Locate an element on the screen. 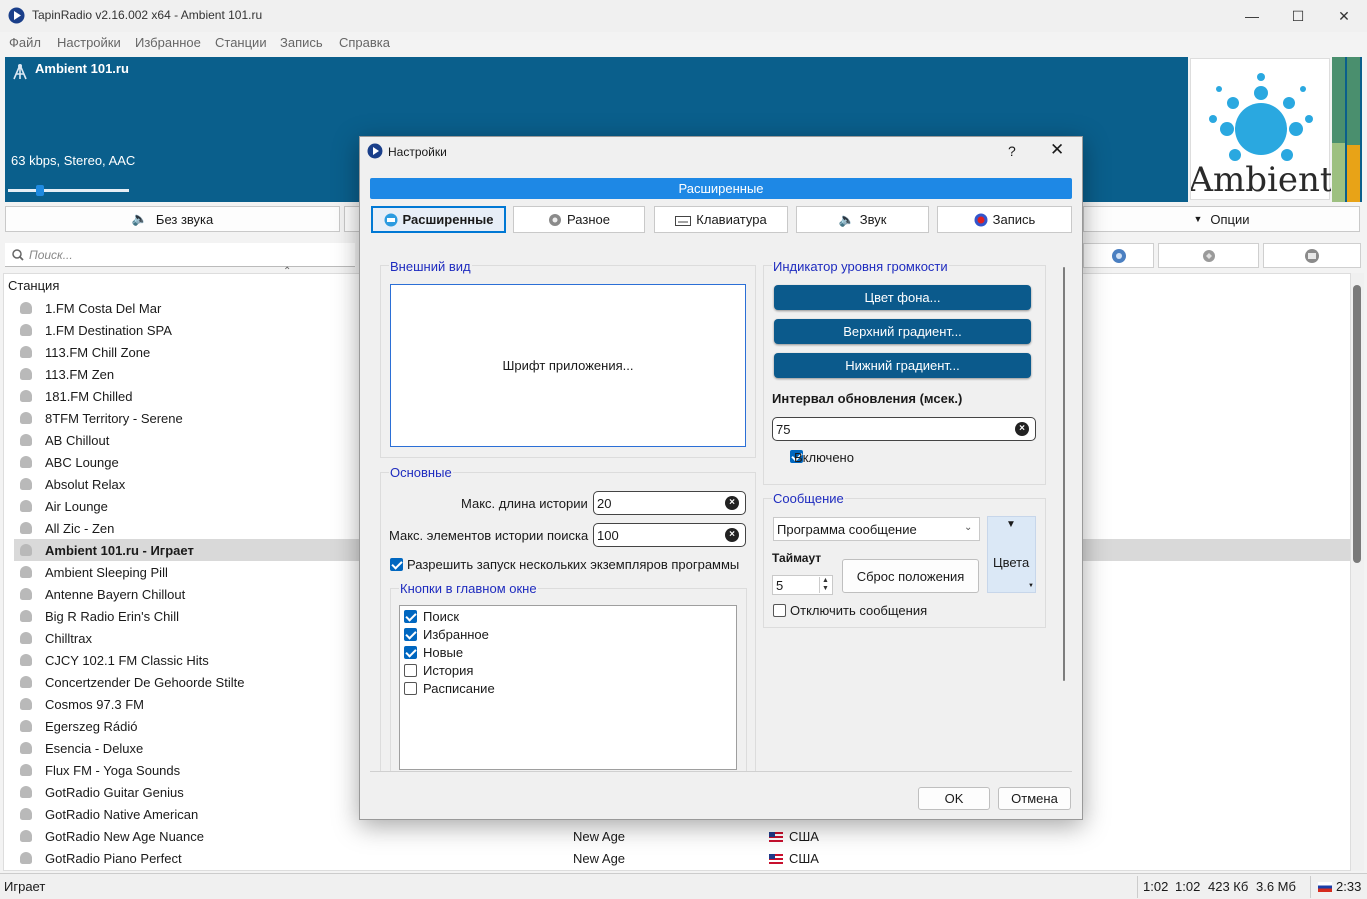 The height and width of the screenshot is (899, 1367). tab-keyboard: Клавиатура is located at coordinates (721, 219).